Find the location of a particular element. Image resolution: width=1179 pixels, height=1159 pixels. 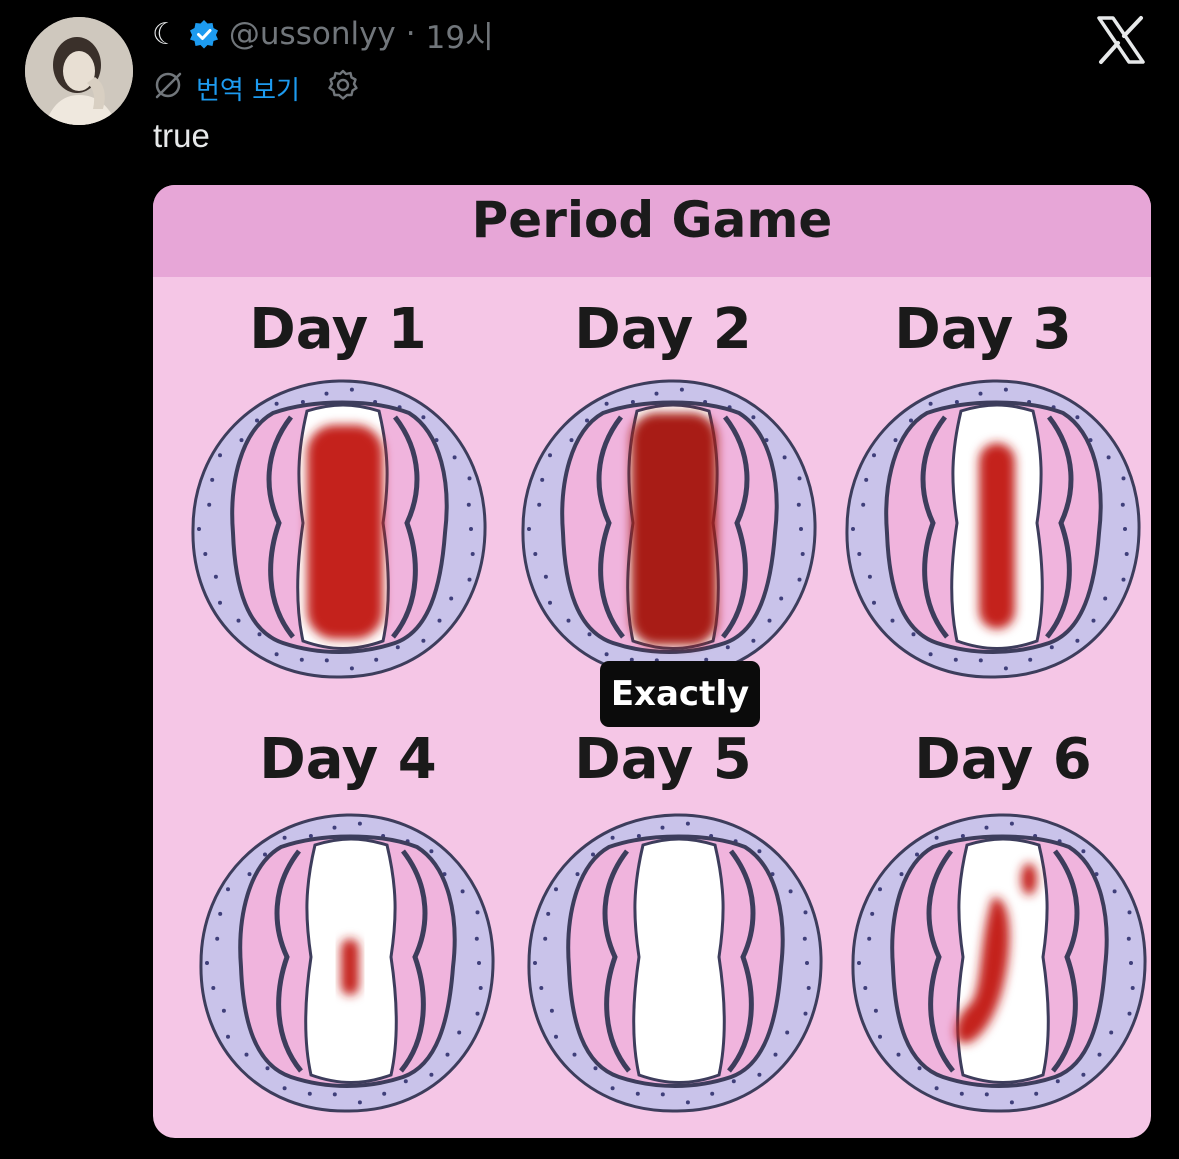

x-logo-icon is located at coordinates (1121, 40).